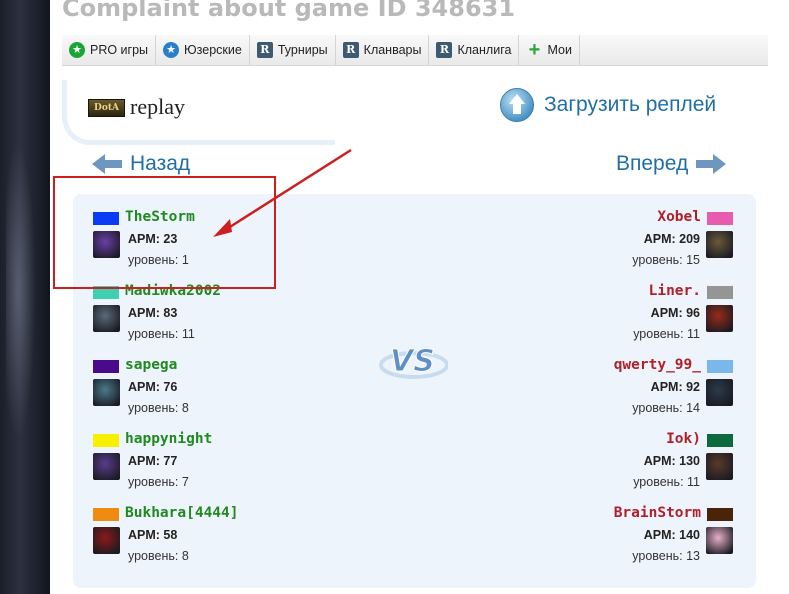 Image resolution: width=789 pixels, height=594 pixels. Describe the element at coordinates (160, 163) in the screenshot. I see `back-link-label: Назад` at that location.